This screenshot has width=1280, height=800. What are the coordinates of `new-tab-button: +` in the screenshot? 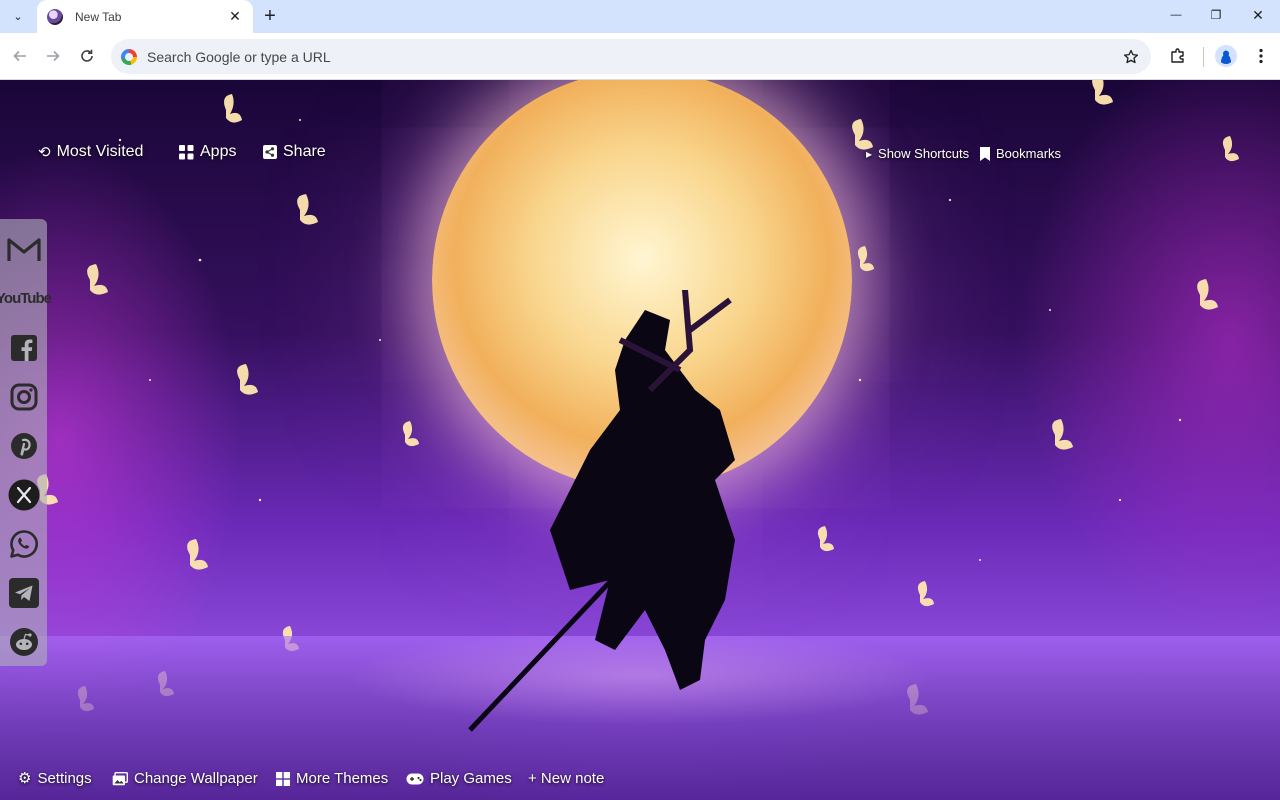 It's located at (270, 16).